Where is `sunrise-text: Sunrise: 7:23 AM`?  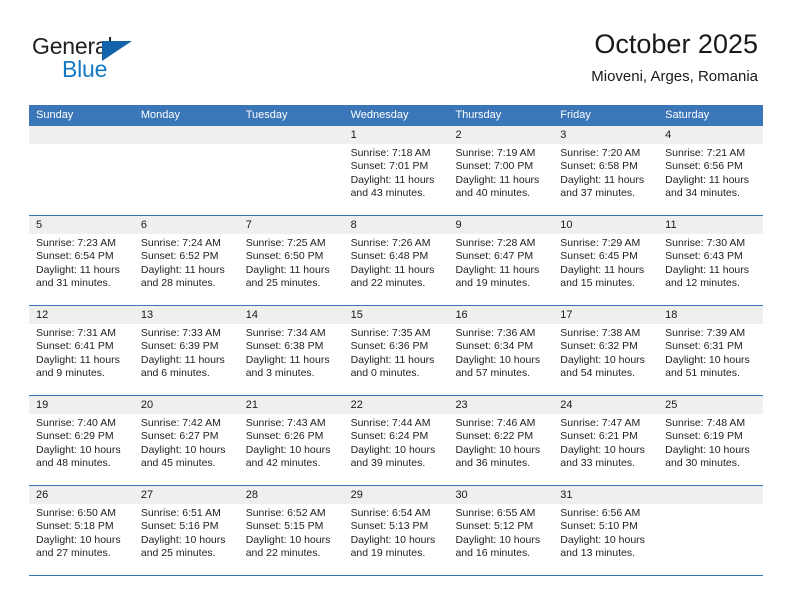
sunrise-text: Sunrise: 7:23 AM is located at coordinates (76, 243).